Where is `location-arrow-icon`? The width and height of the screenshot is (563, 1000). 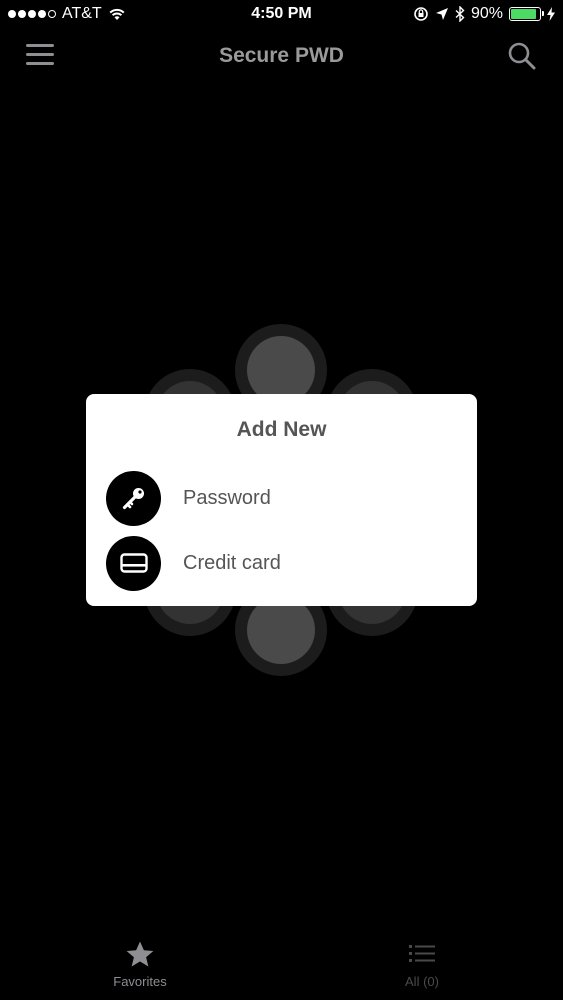 location-arrow-icon is located at coordinates (441, 14).